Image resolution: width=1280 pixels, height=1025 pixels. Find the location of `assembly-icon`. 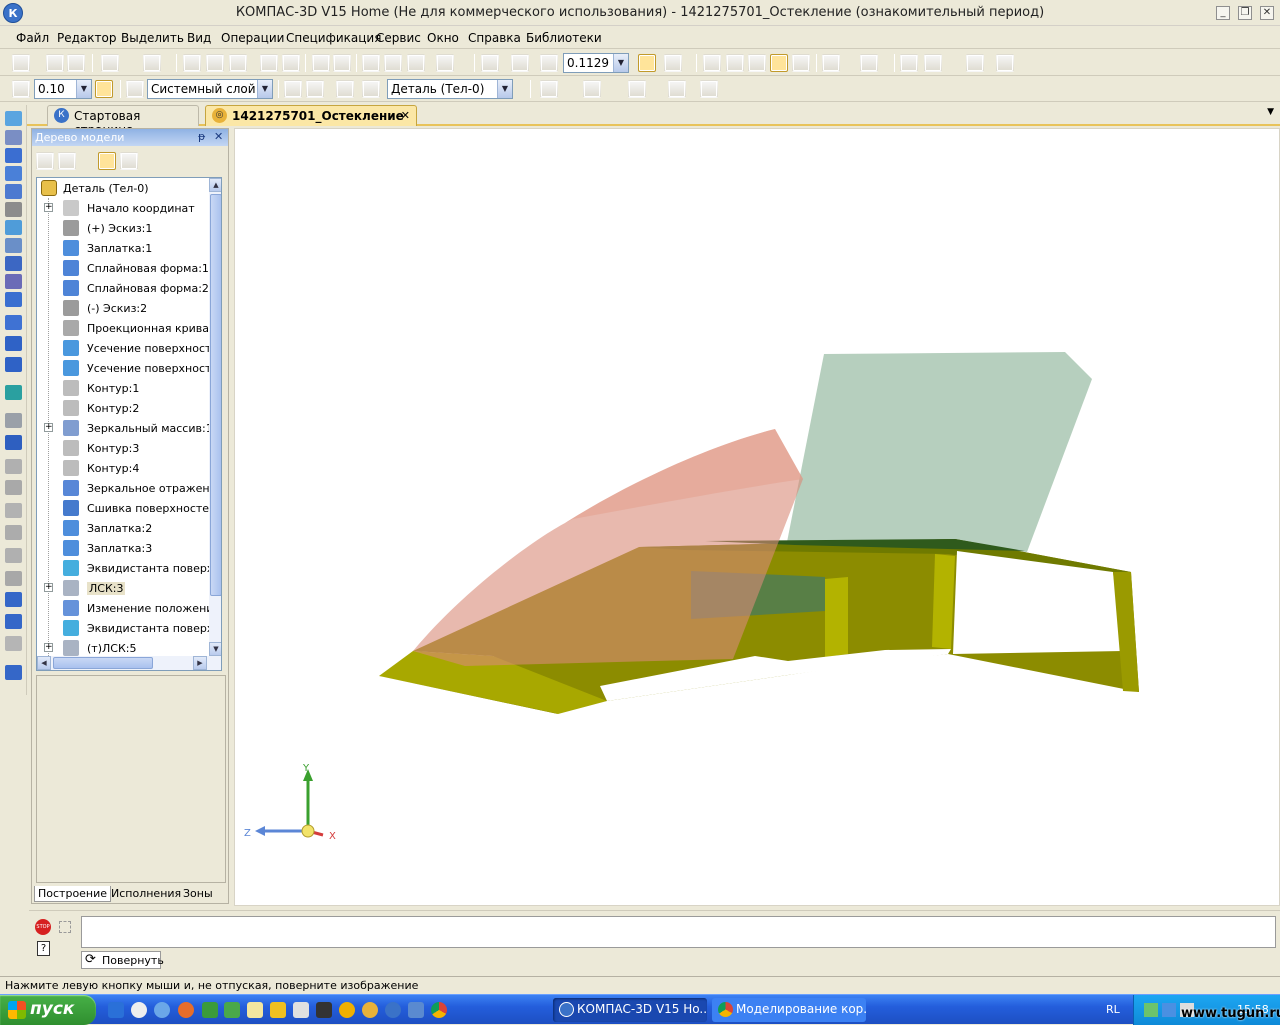

assembly-icon is located at coordinates (933, 63).